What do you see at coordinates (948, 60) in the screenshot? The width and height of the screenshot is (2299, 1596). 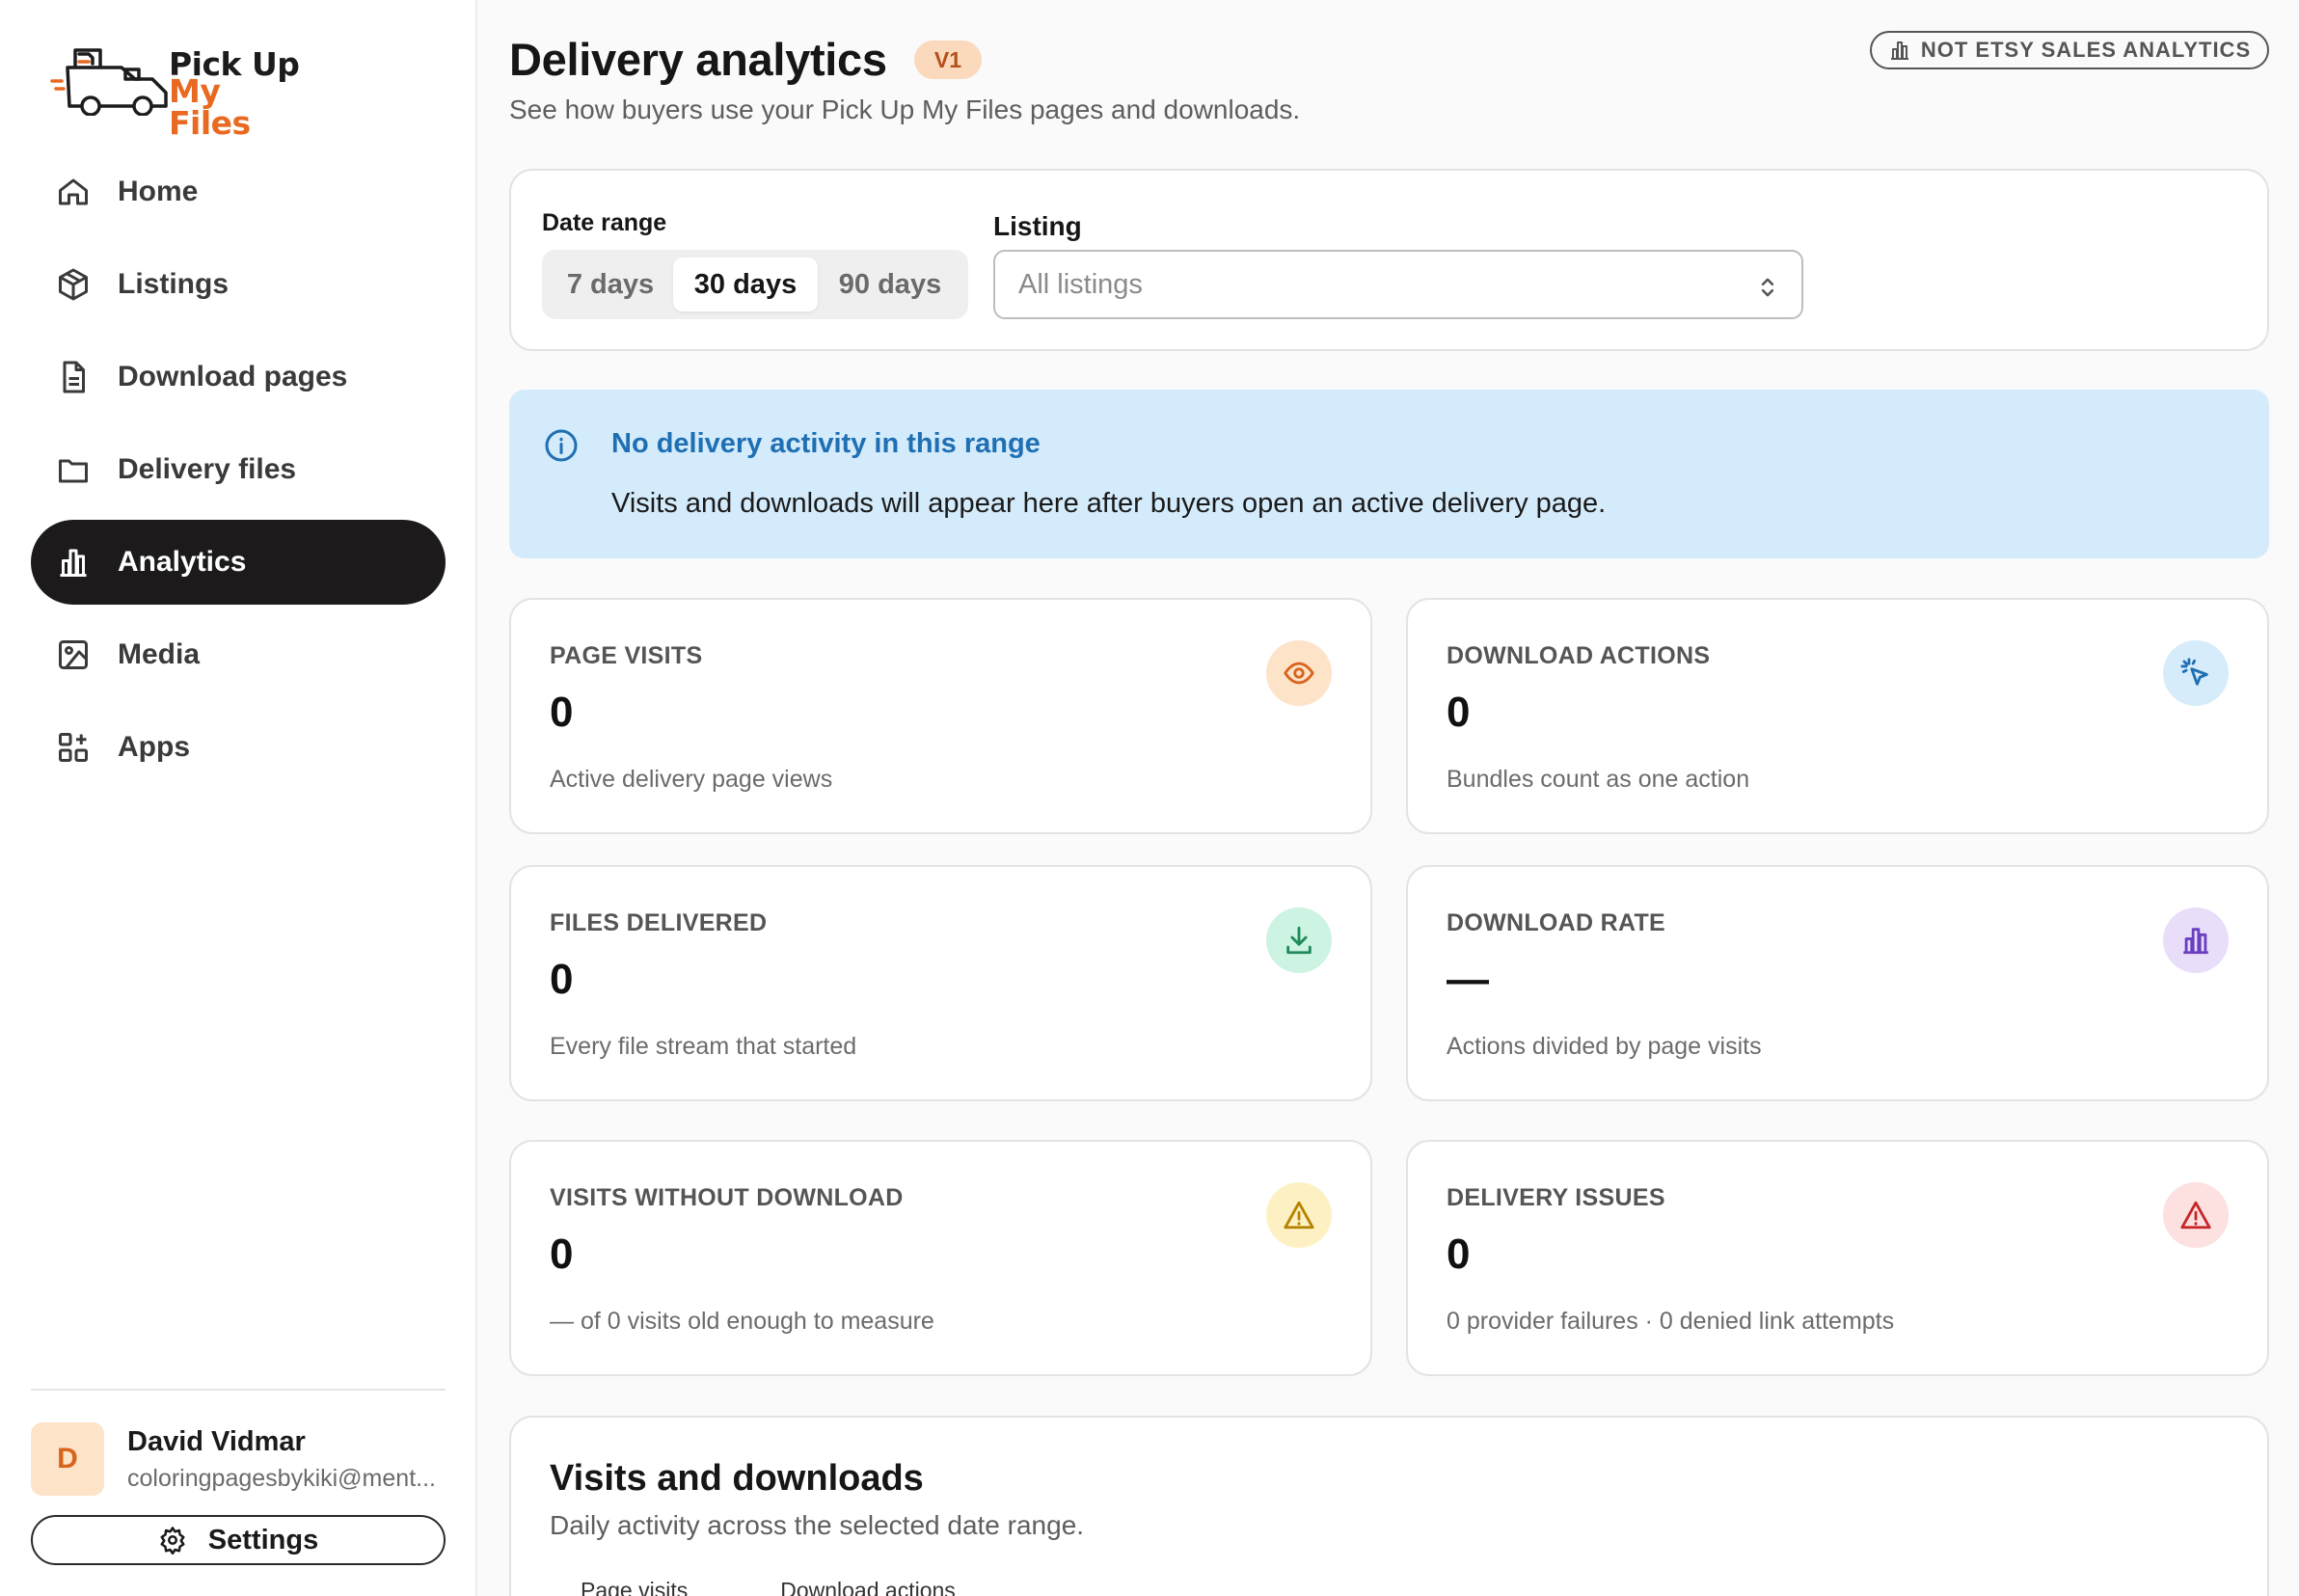 I see `version-badge: V1` at bounding box center [948, 60].